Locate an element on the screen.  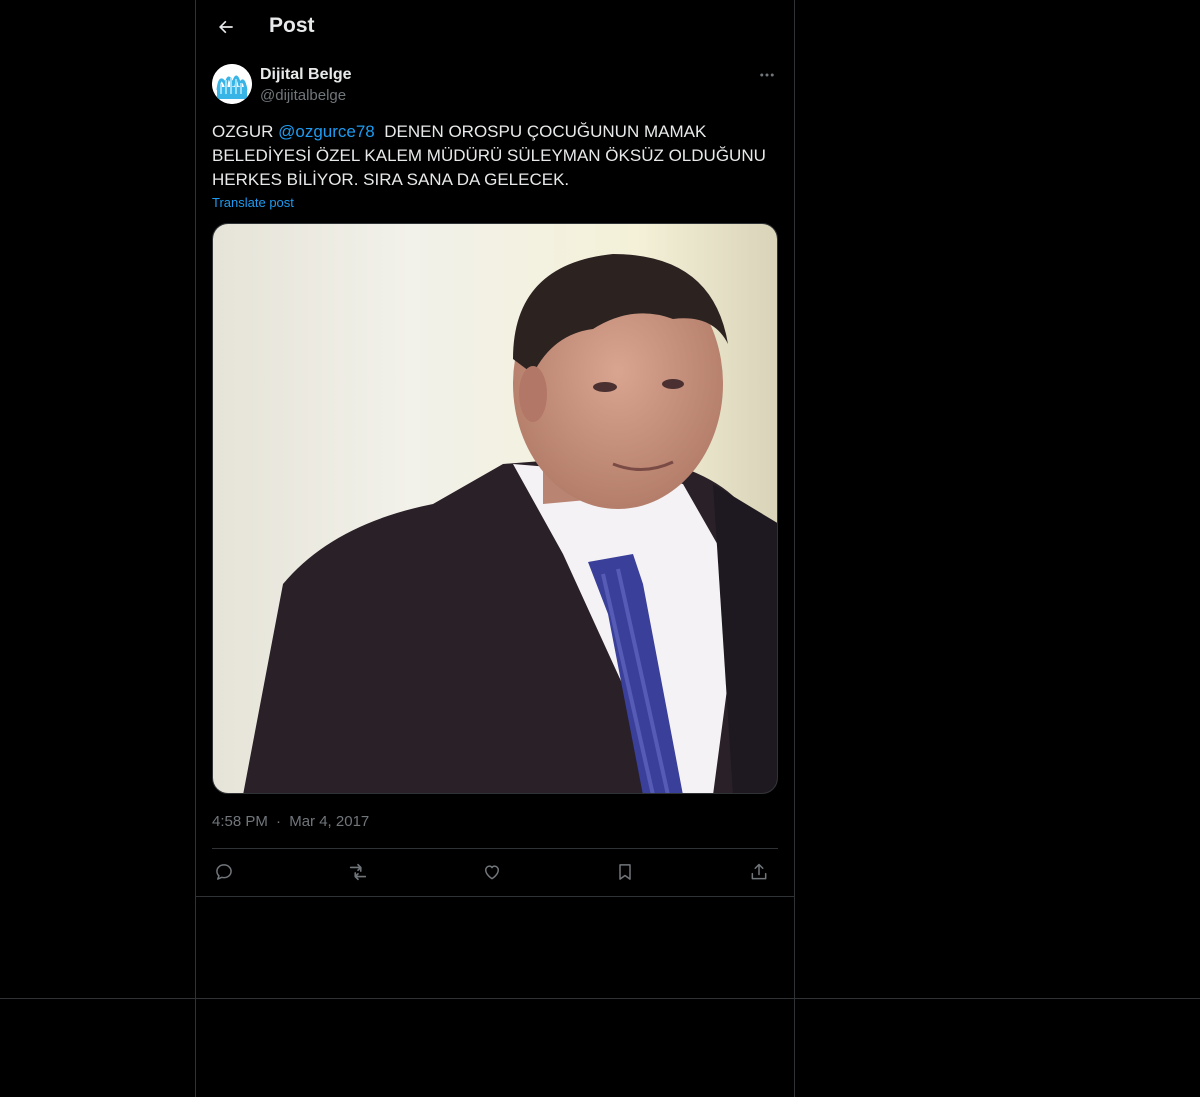
bookmark-icon is located at coordinates (625, 872).